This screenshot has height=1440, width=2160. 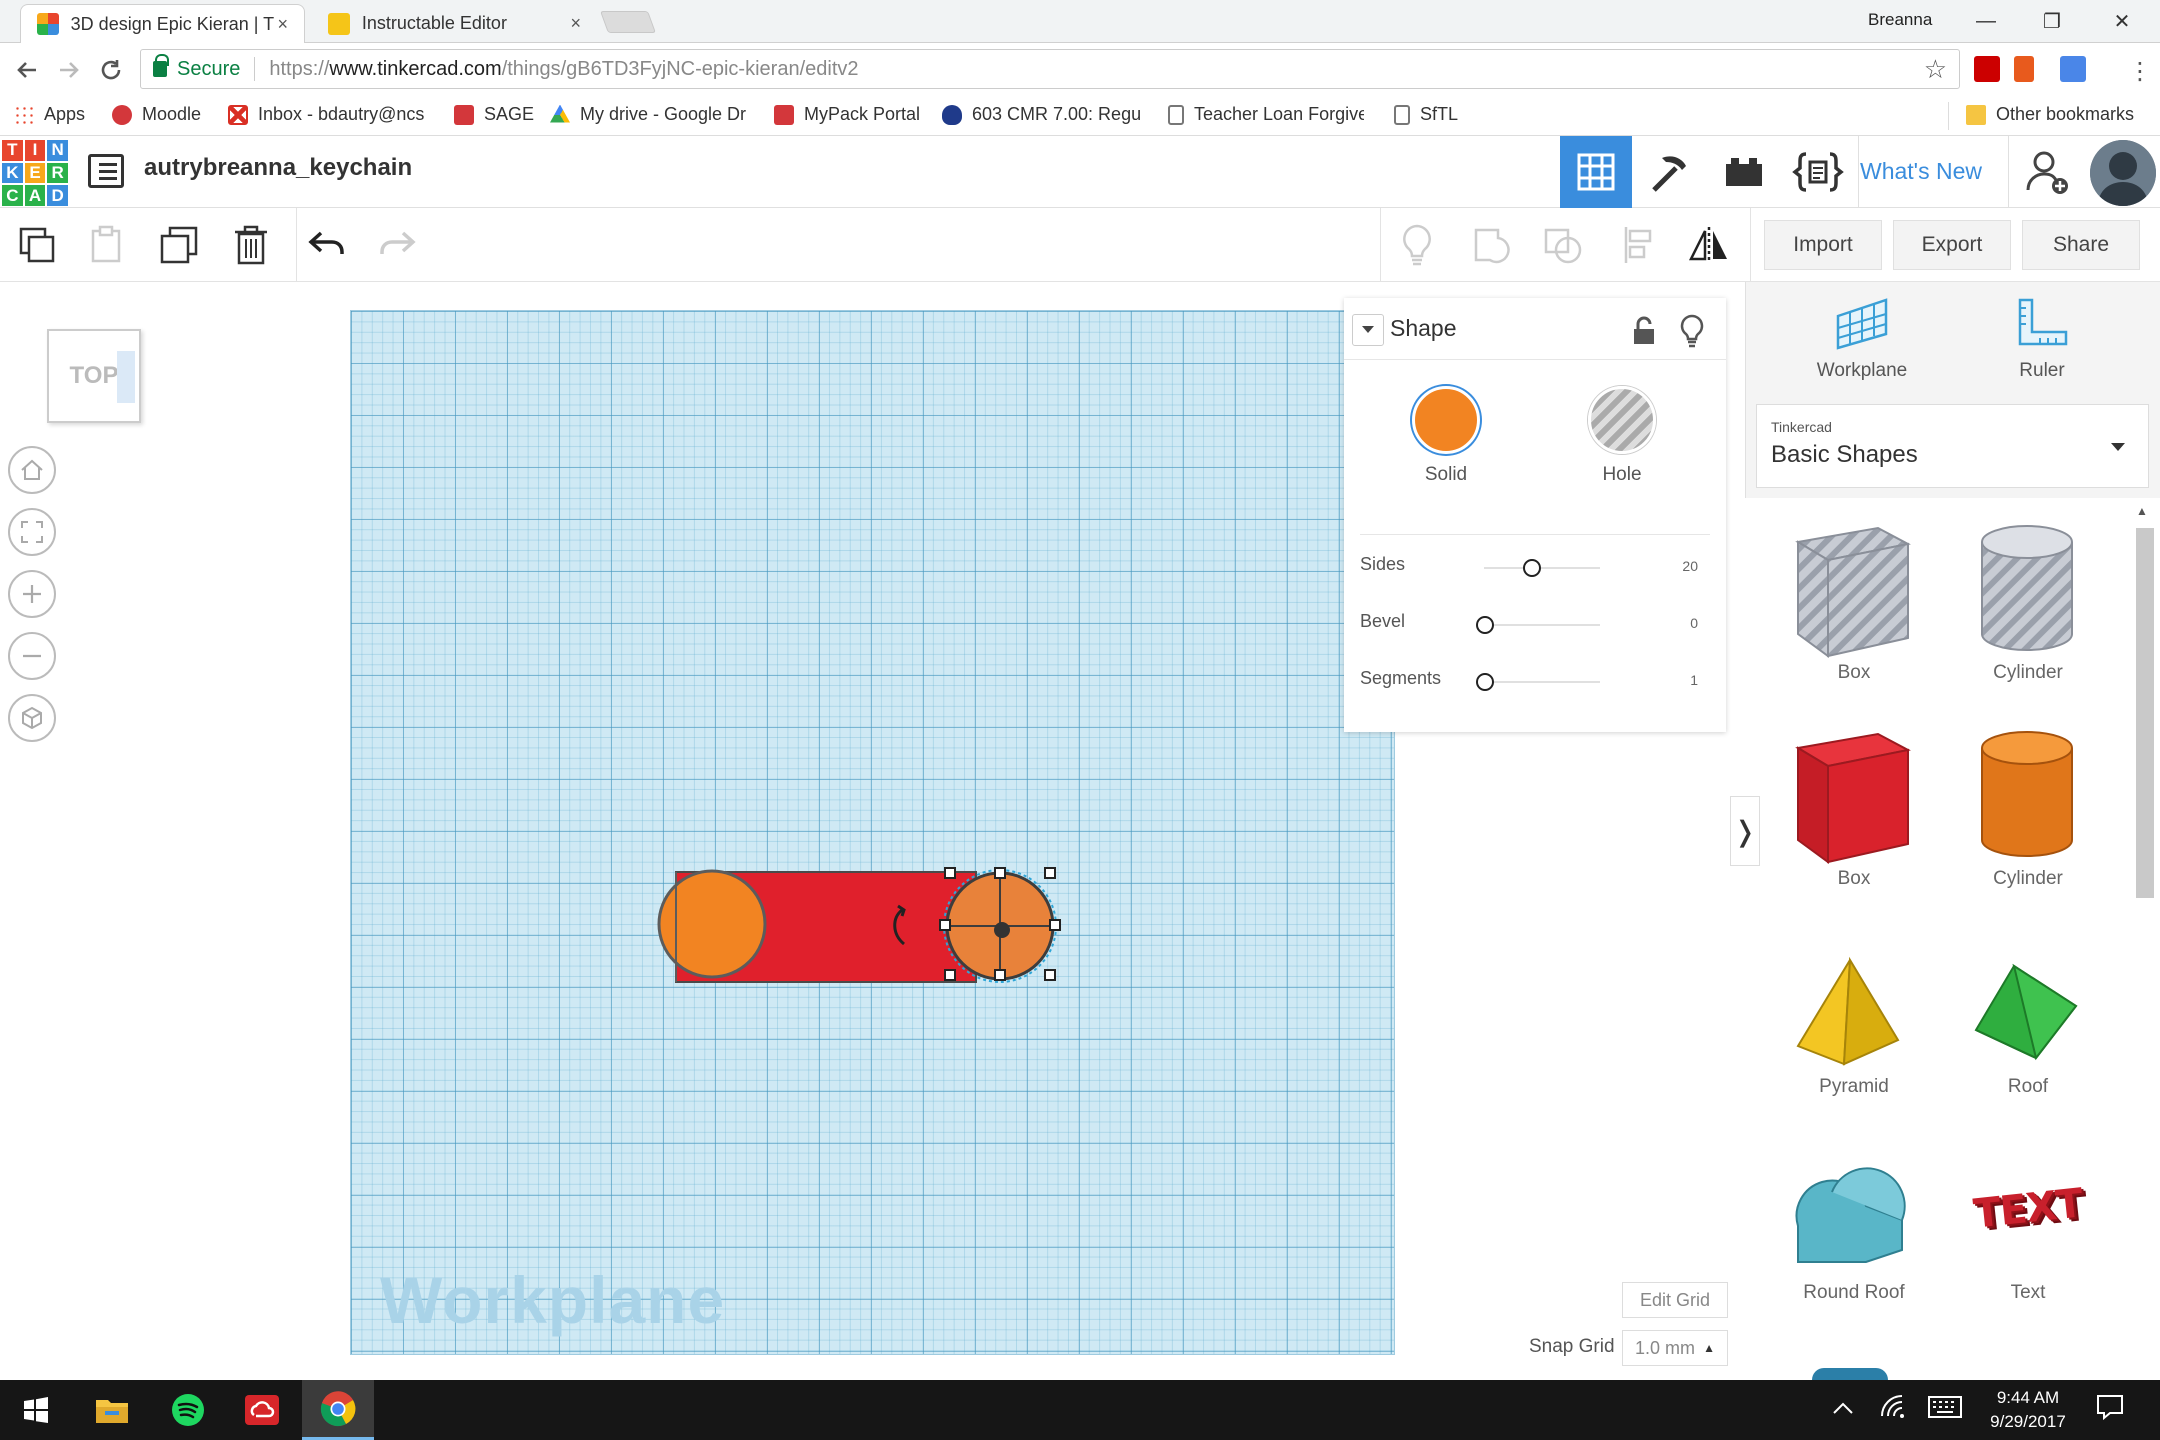 I want to click on solid-option, so click(x=1446, y=420).